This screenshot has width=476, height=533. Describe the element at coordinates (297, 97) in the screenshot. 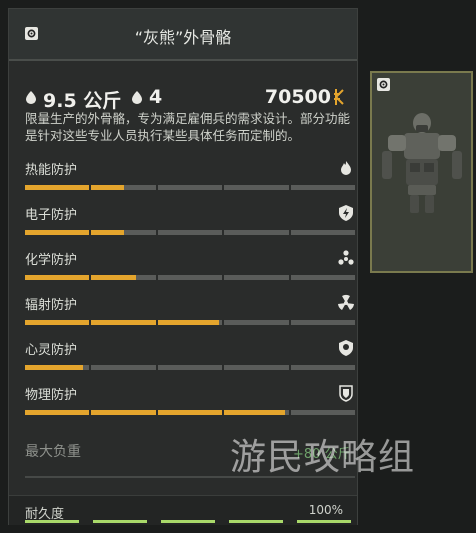

I see `price-value: 70500` at that location.